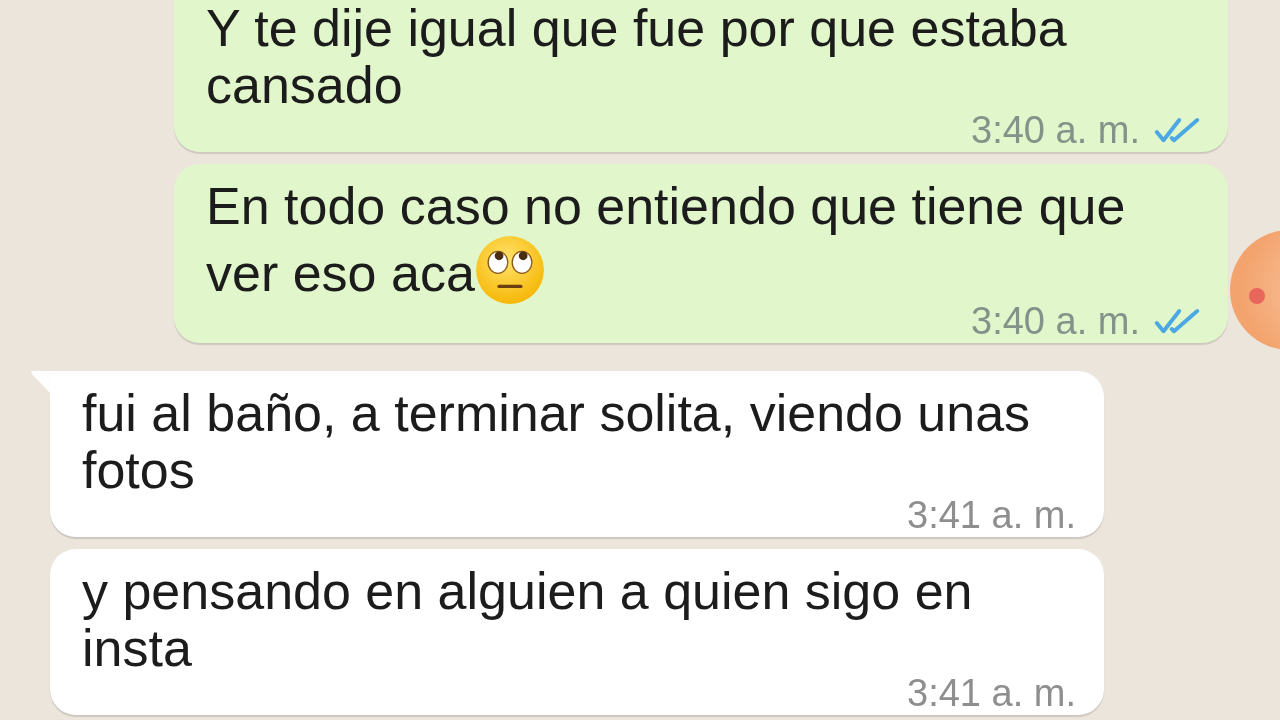 This screenshot has width=1280, height=720. I want to click on recorder-bubble-icon, so click(1254, 290).